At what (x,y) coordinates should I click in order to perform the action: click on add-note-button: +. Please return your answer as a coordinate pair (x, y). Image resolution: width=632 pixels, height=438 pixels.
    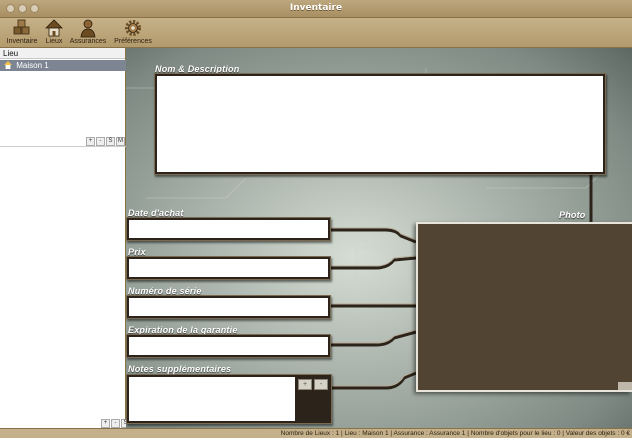
    Looking at the image, I should click on (305, 384).